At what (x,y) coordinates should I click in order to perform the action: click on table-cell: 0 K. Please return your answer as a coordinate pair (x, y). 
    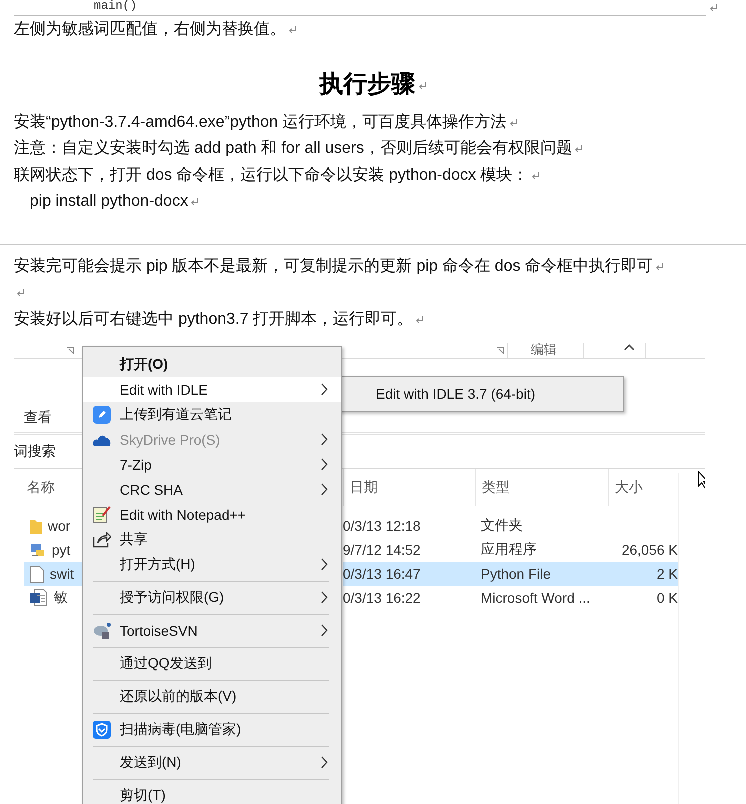
    Looking at the image, I should click on (667, 598).